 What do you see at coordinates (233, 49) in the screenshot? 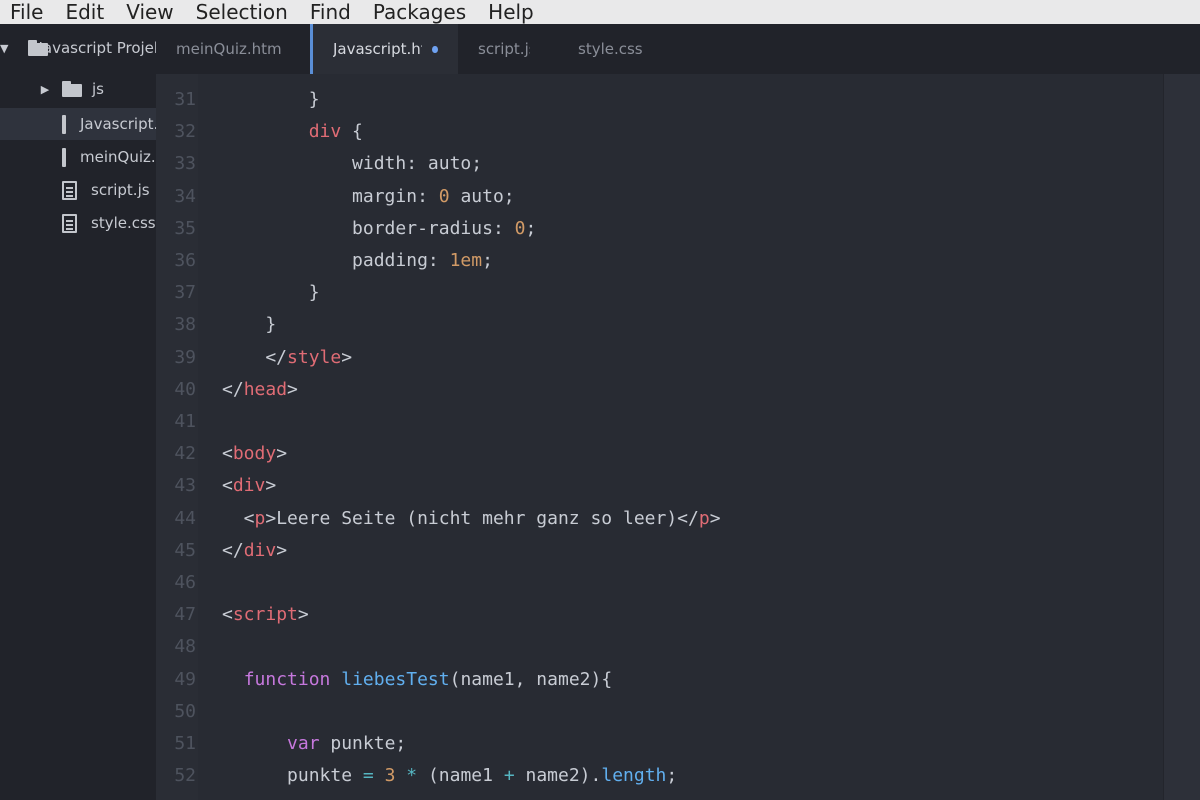
I see `tab-meinquiz-html: meinQuiz.html` at bounding box center [233, 49].